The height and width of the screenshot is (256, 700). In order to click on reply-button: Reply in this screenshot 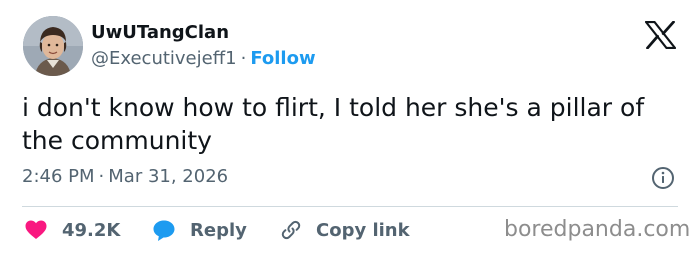, I will do `click(199, 230)`.